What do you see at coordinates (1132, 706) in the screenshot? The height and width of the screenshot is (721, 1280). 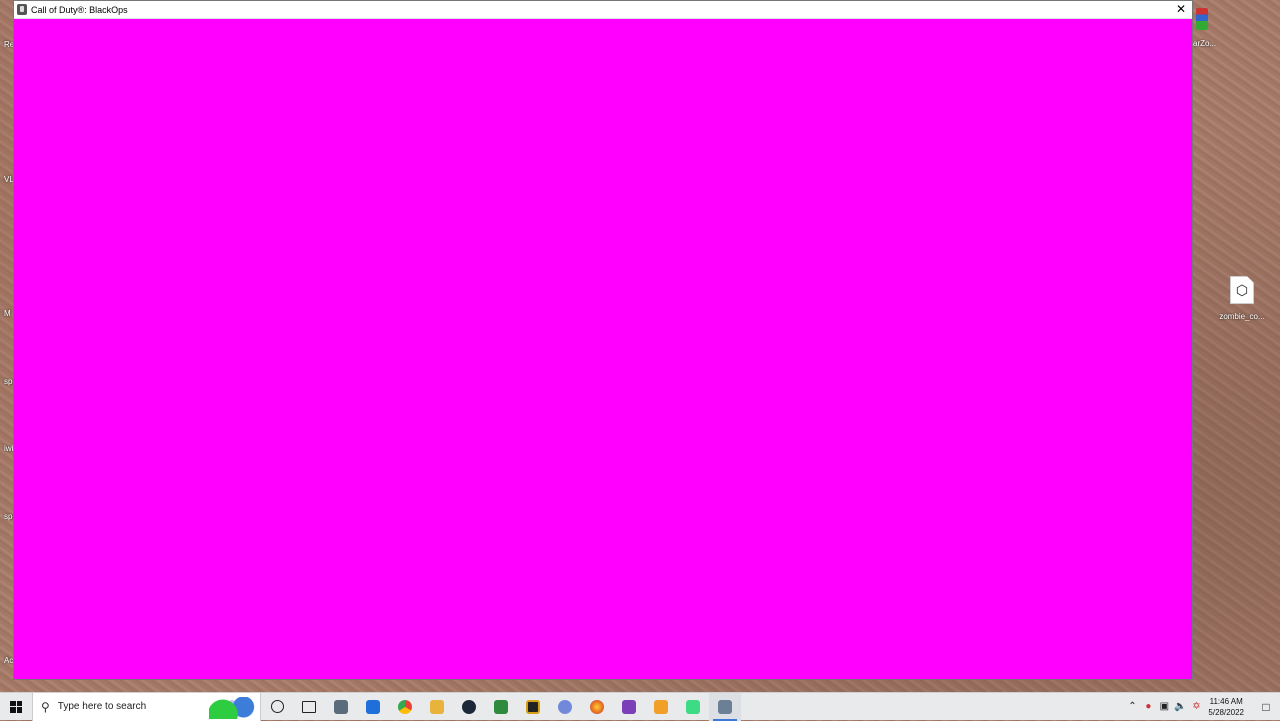 I see `chevron-up-icon: ⌃` at bounding box center [1132, 706].